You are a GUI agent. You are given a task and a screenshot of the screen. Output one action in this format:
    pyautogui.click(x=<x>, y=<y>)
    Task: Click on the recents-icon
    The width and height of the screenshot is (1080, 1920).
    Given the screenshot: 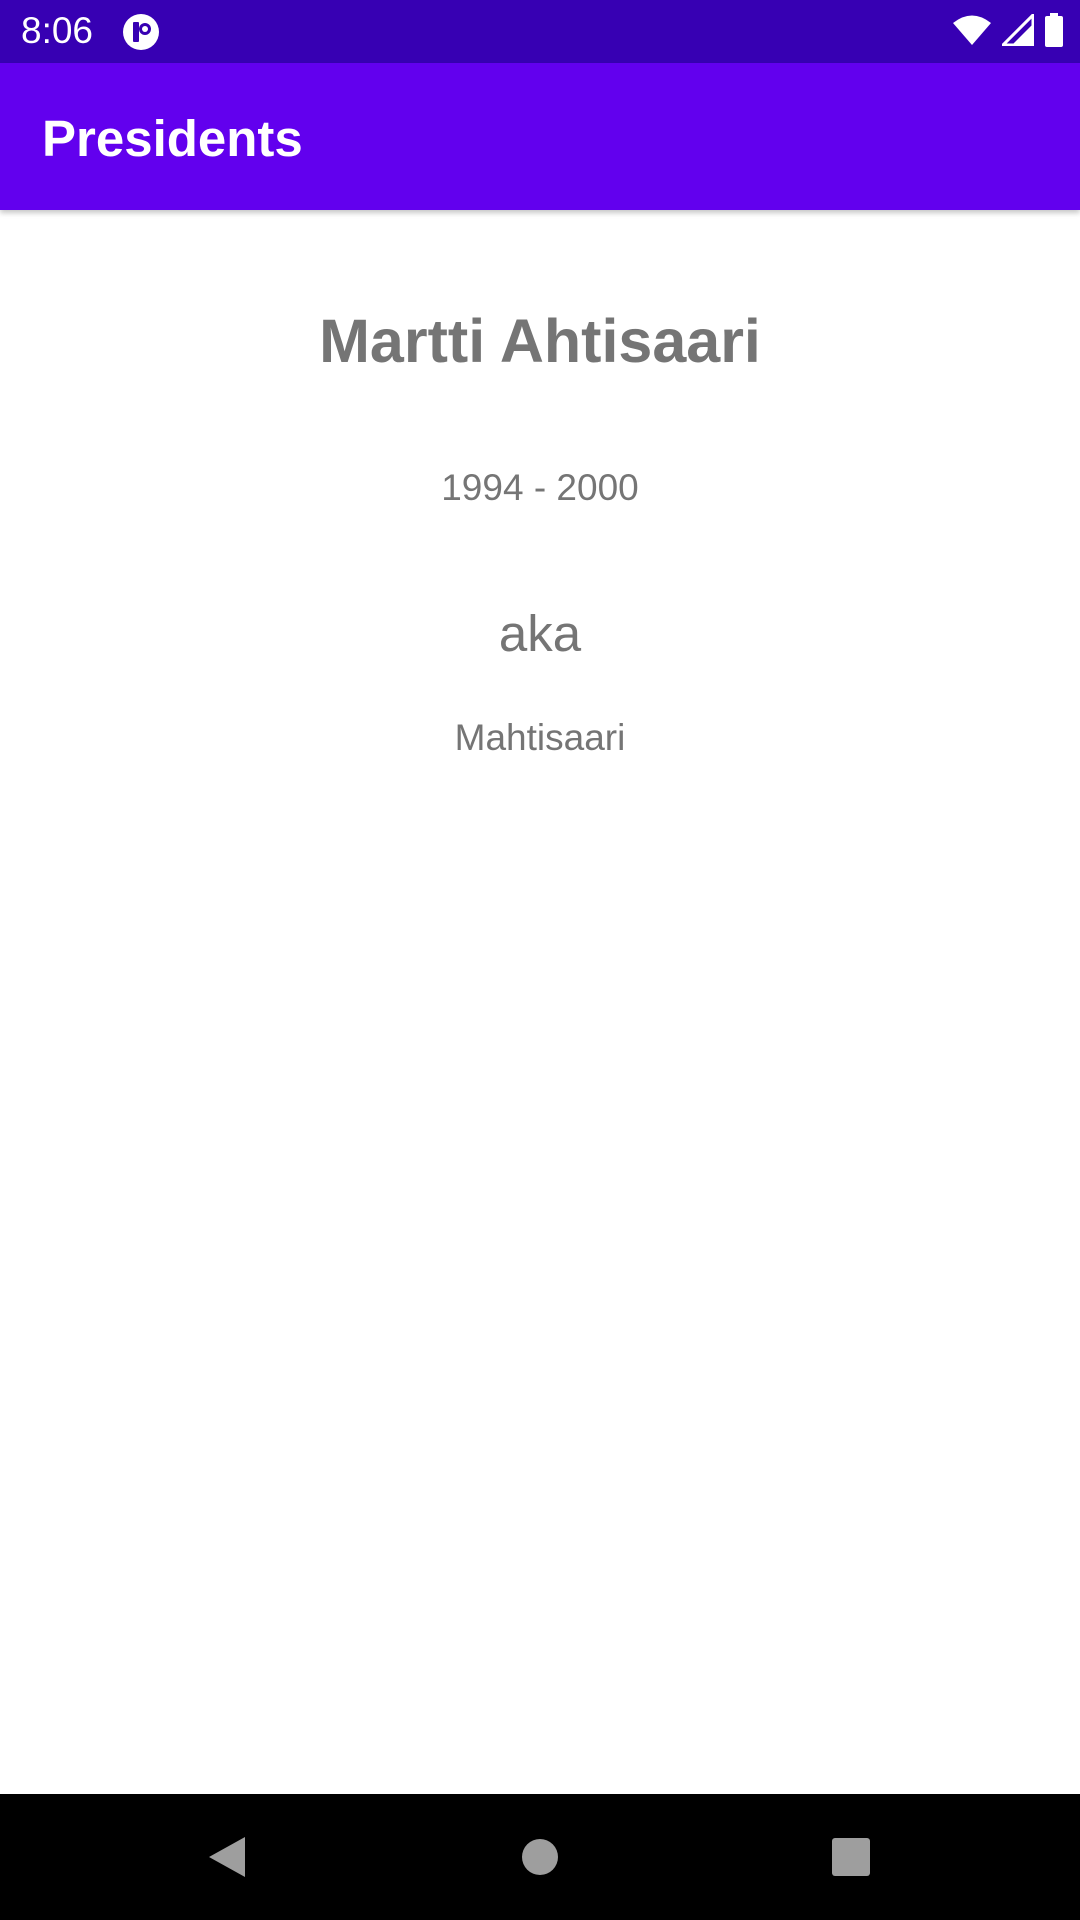 What is the action you would take?
    pyautogui.click(x=851, y=1857)
    